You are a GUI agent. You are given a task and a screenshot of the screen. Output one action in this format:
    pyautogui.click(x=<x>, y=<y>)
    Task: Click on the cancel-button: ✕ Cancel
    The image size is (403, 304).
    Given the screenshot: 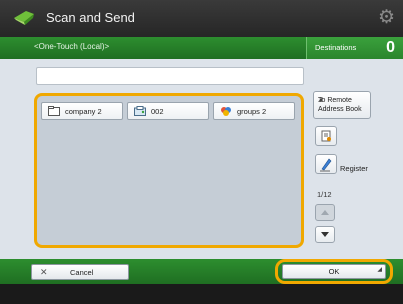 What is the action you would take?
    pyautogui.click(x=80, y=272)
    